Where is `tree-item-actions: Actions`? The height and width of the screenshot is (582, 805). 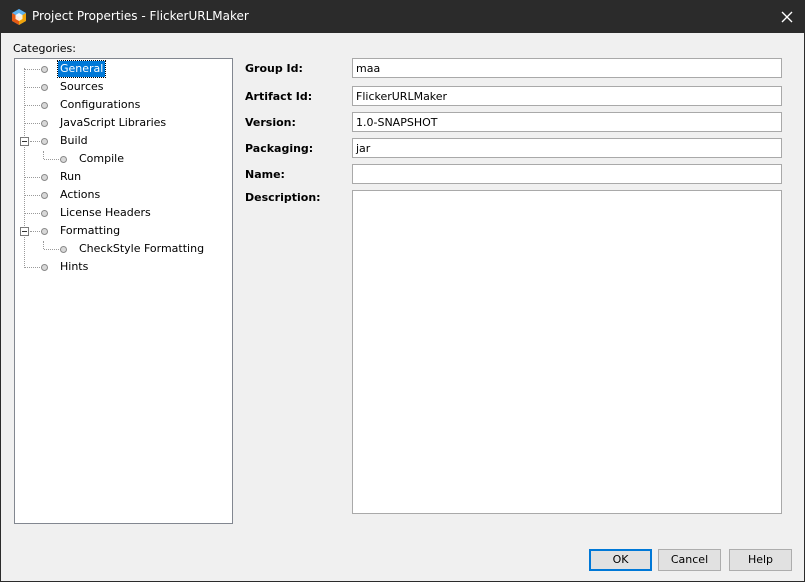 tree-item-actions: Actions is located at coordinates (80, 195).